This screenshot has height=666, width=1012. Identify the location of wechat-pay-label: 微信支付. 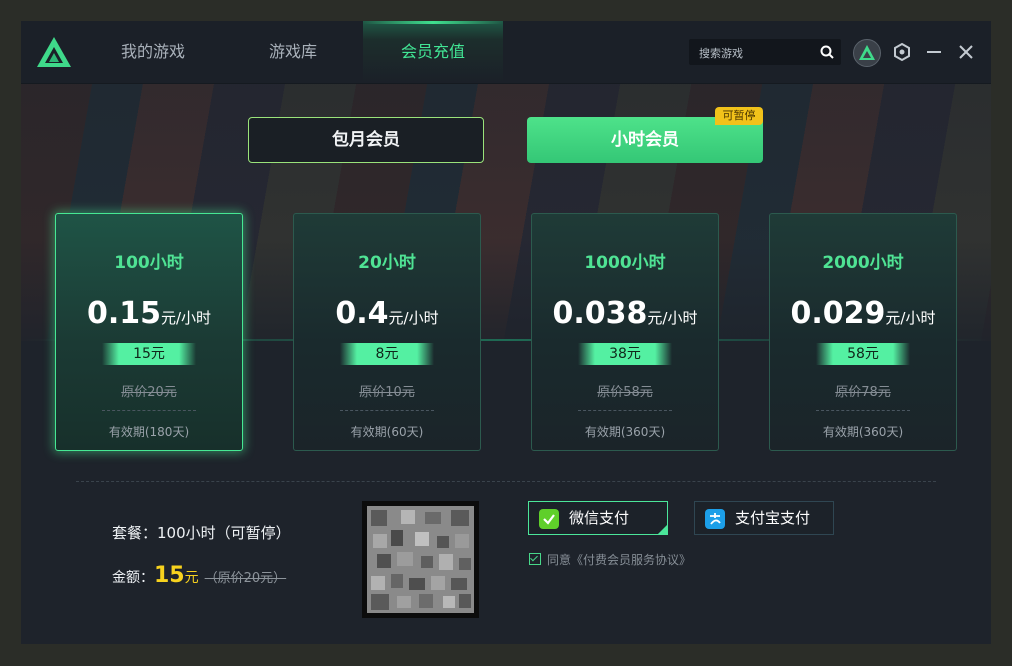
(599, 518).